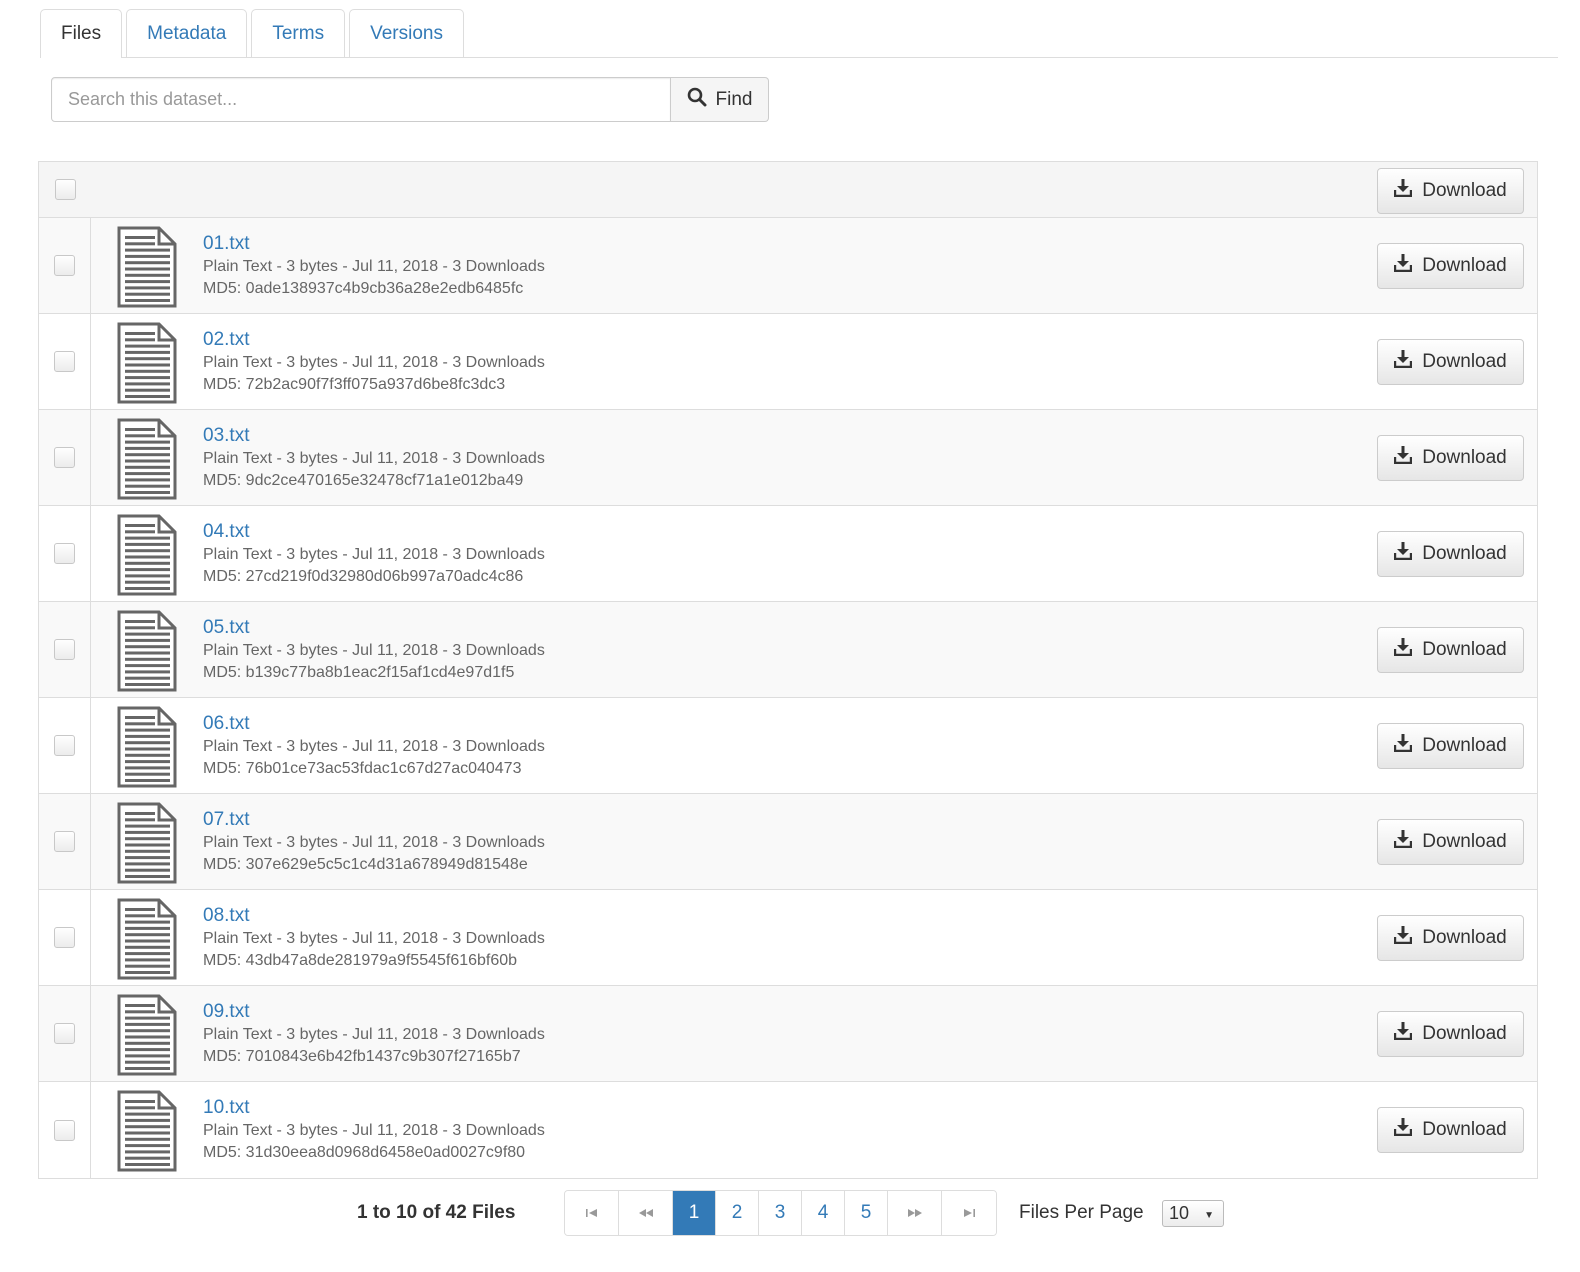 This screenshot has height=1272, width=1580. Describe the element at coordinates (823, 1213) in the screenshot. I see `page-4-button: 4` at that location.